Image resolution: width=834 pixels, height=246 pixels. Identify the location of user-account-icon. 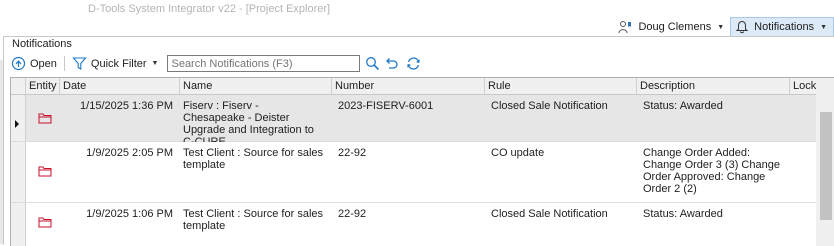
(625, 27).